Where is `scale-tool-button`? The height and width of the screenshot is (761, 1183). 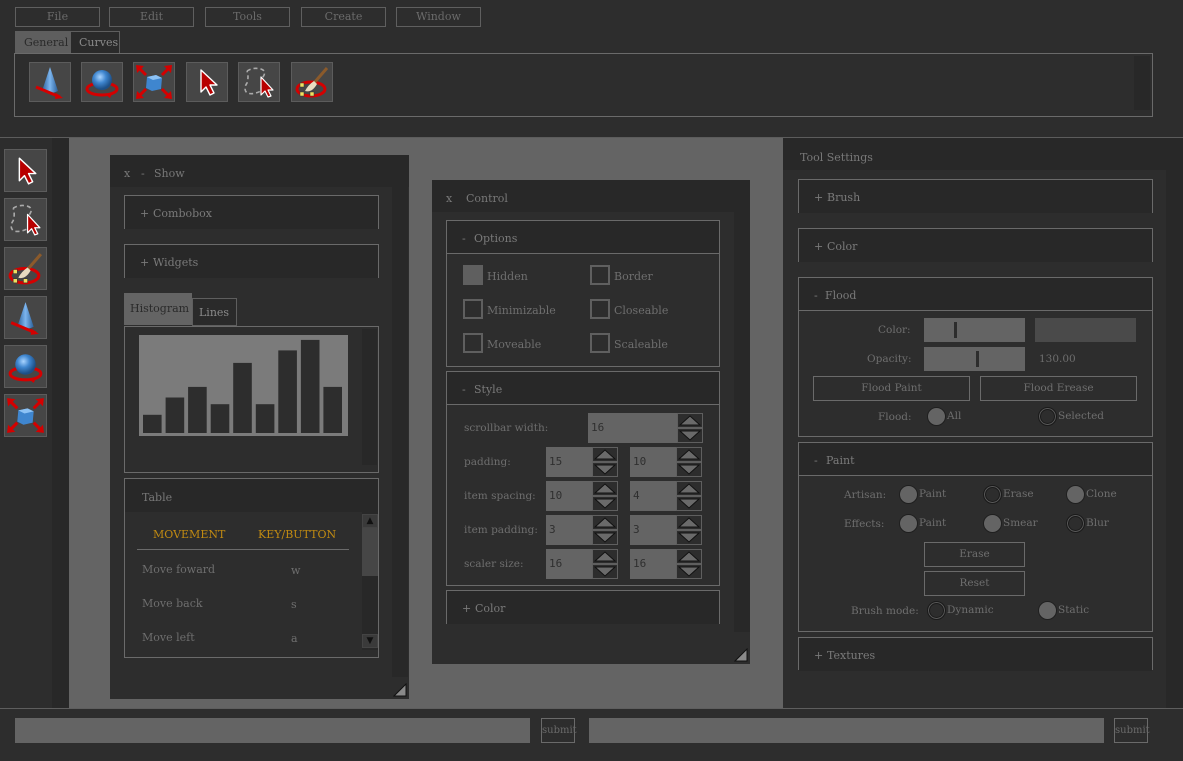
scale-tool-button is located at coordinates (154, 82).